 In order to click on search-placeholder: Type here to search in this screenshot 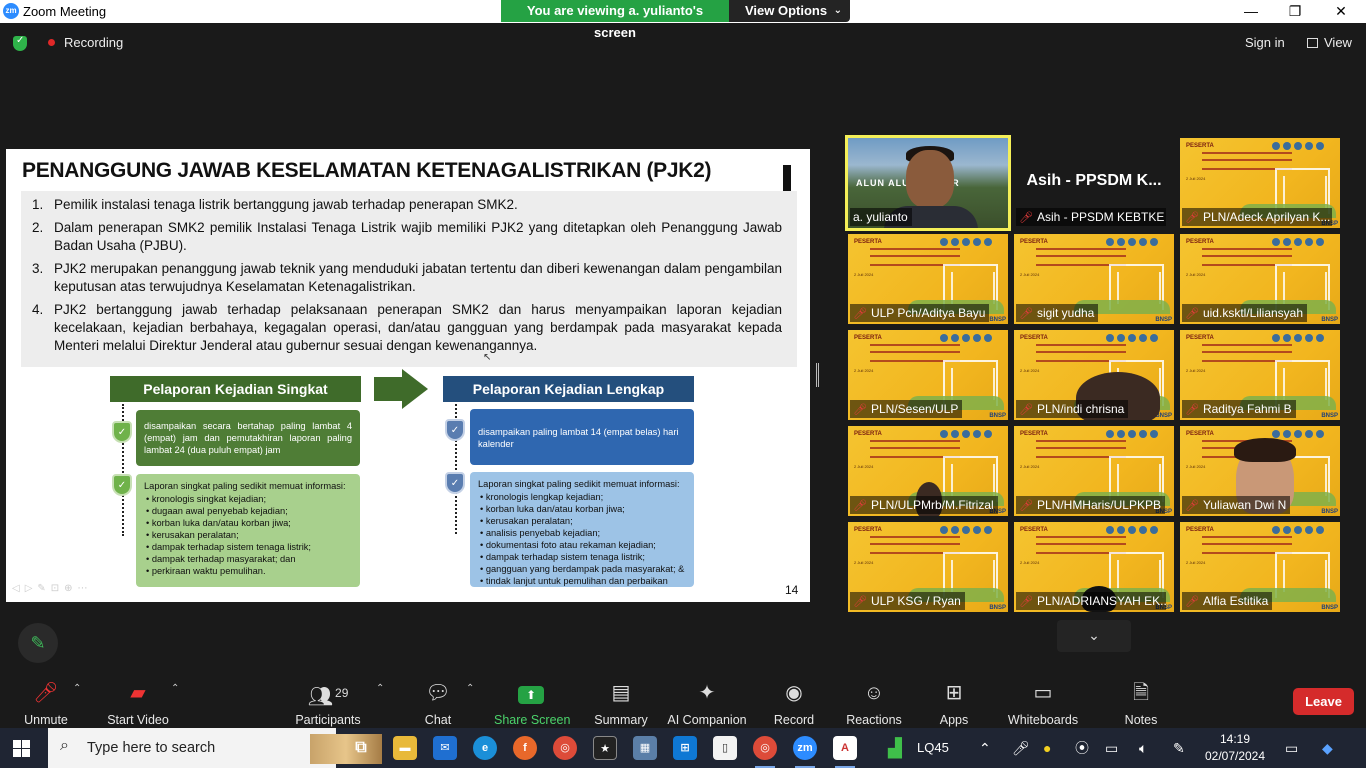, I will do `click(151, 748)`.